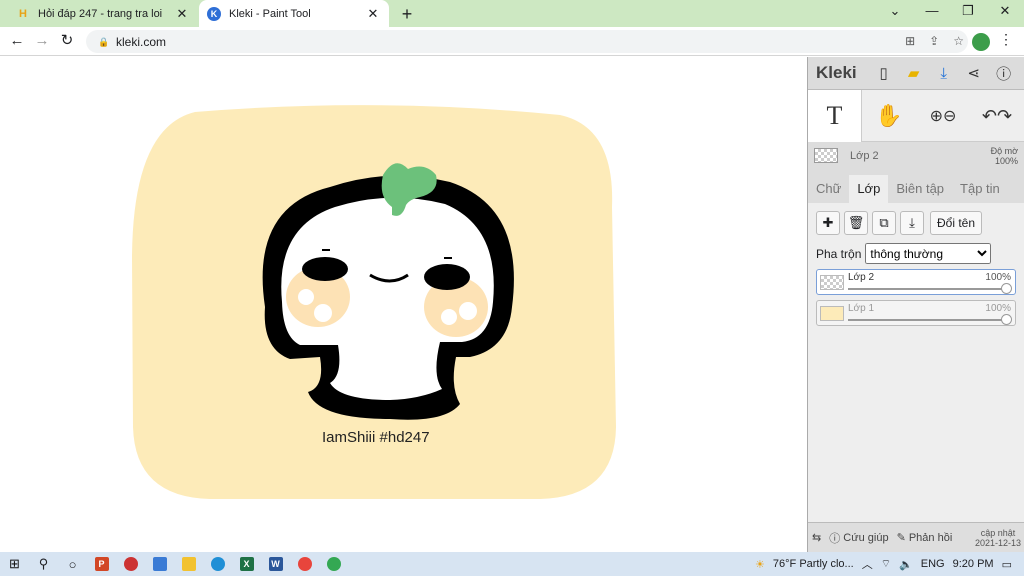  I want to click on system-tray: ☀ 76°F Partly clo... ︿ ⌔ 🔈 ENG 9:20 PM ▭, so click(889, 564).